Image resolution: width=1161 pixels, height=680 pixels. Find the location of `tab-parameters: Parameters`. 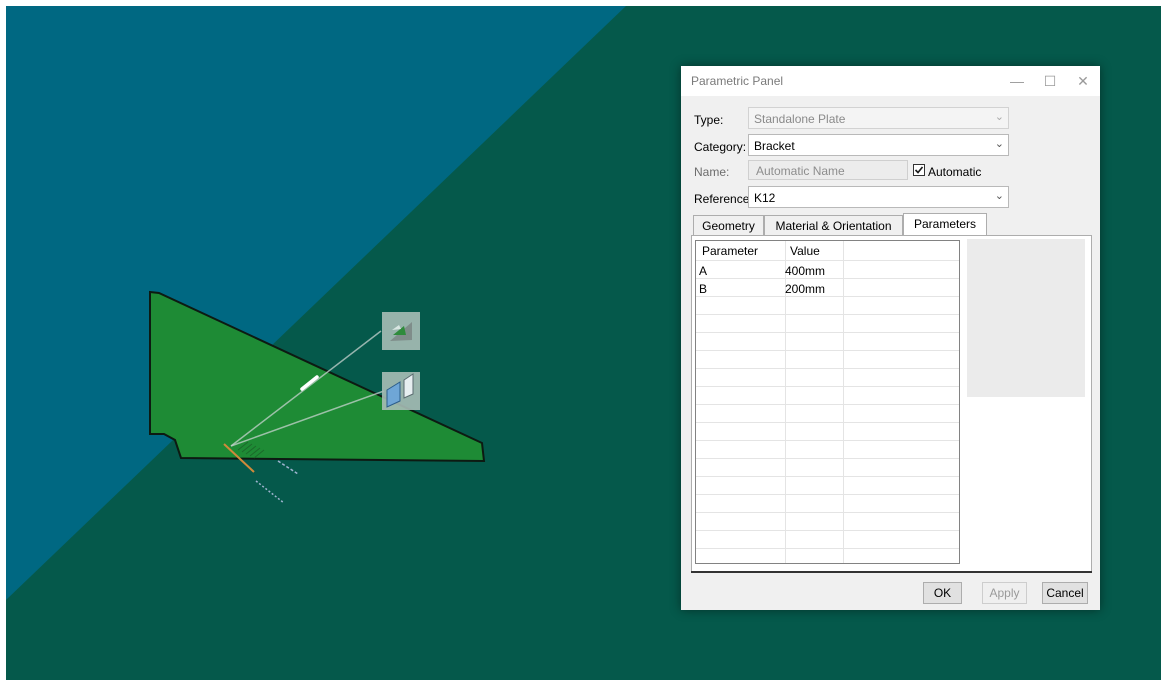

tab-parameters: Parameters is located at coordinates (945, 225).